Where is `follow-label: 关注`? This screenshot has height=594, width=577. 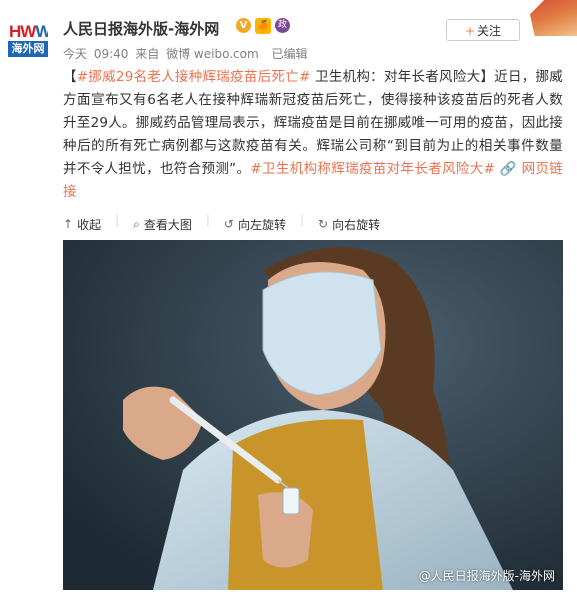
follow-label: 关注 is located at coordinates (489, 31).